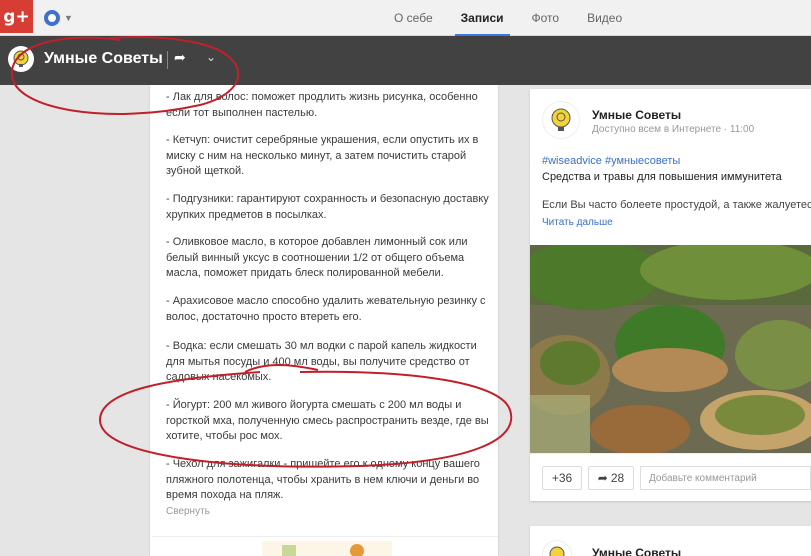  Describe the element at coordinates (188, 511) in the screenshot. I see `collapse-link: Свернуть` at that location.